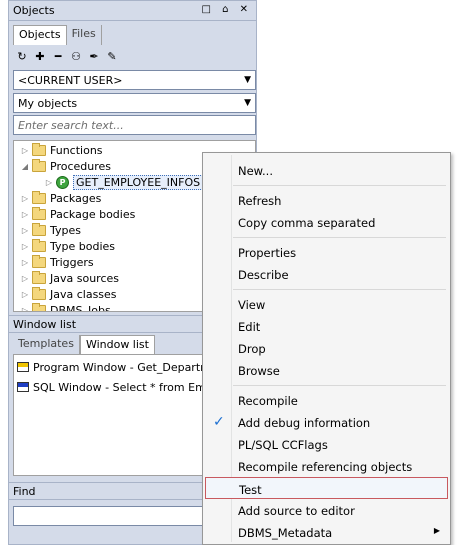 The image size is (459, 545). I want to click on folder-open-icon, so click(39, 165).